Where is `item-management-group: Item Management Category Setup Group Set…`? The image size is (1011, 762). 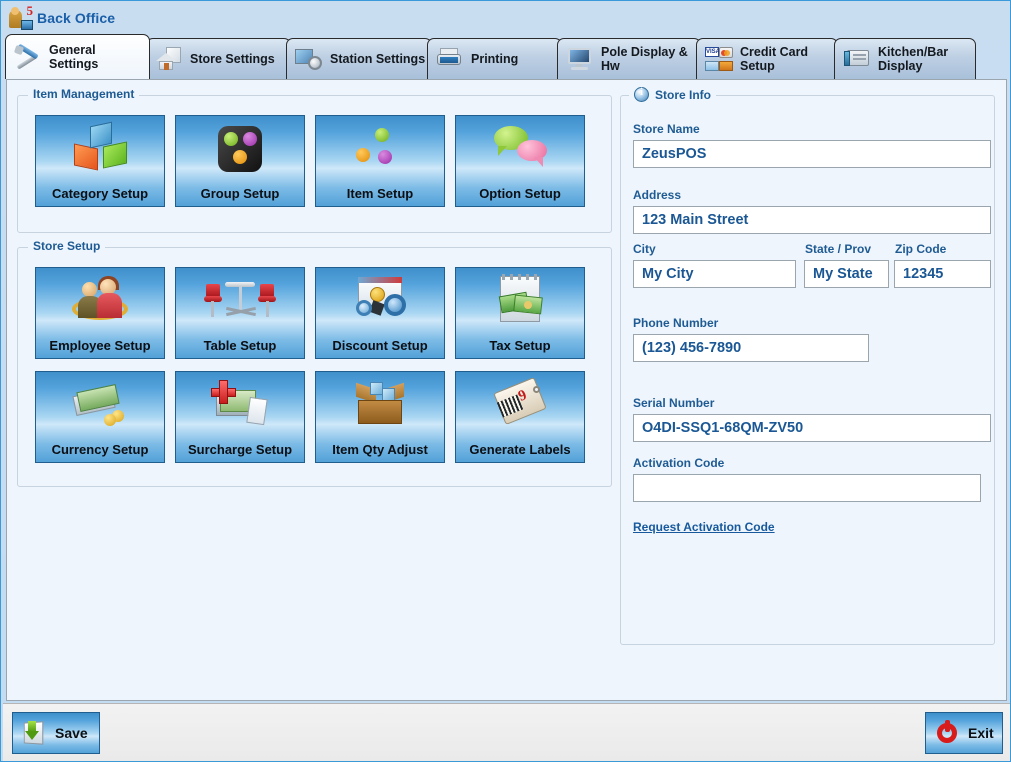
item-management-group: Item Management Category Setup Group Set… is located at coordinates (314, 160).